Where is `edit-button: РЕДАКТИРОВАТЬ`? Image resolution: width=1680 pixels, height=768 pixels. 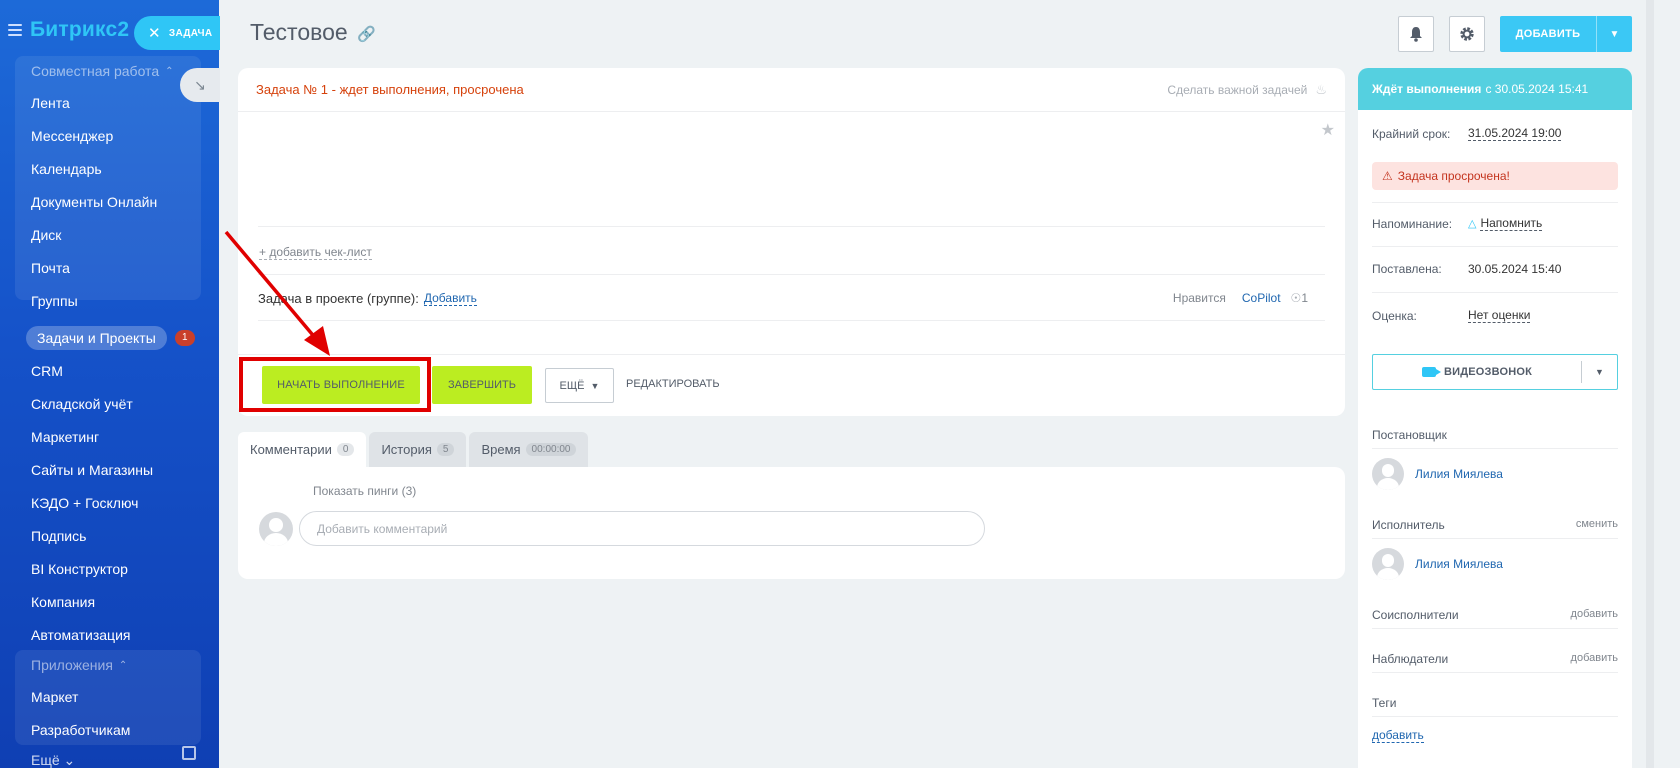 edit-button: РЕДАКТИРОВАТЬ is located at coordinates (673, 384).